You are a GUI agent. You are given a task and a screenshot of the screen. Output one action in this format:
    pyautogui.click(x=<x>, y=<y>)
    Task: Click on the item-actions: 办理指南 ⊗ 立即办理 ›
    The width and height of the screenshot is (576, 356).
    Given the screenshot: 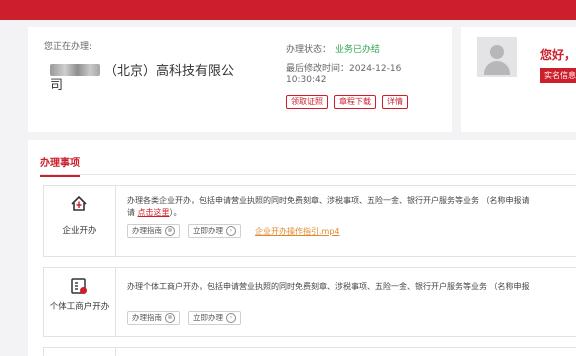 What is the action you would take?
    pyautogui.click(x=184, y=318)
    